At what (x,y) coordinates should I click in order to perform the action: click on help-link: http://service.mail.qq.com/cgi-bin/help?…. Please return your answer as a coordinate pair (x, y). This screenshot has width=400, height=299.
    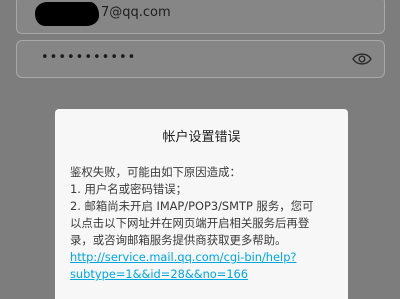
    Looking at the image, I should click on (205, 266).